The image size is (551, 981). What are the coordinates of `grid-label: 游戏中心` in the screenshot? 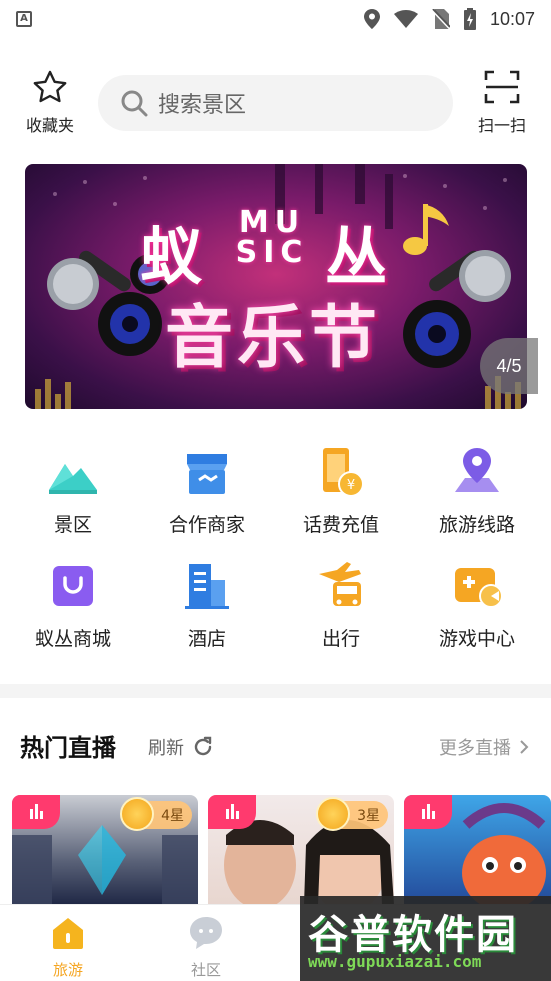 It's located at (476, 639).